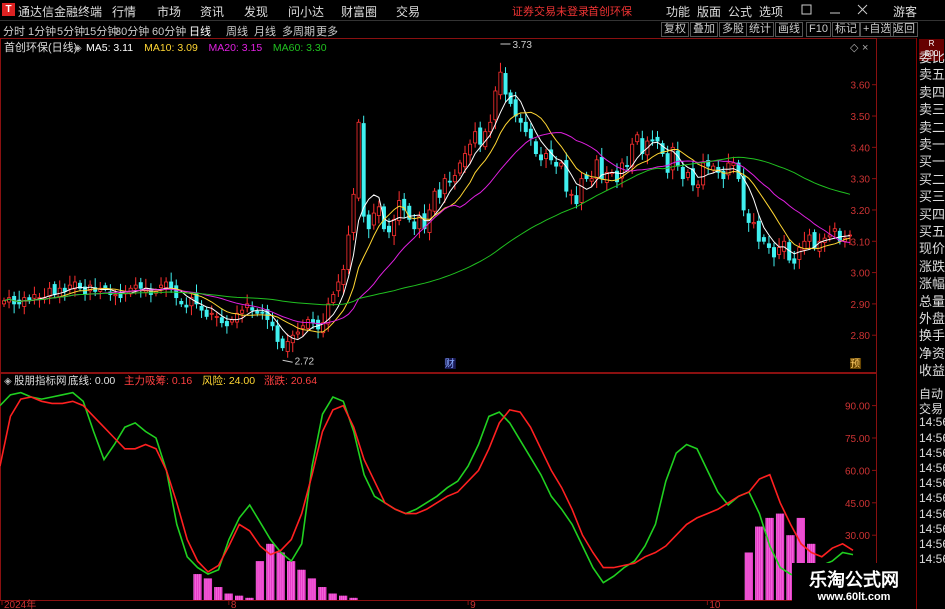 This screenshot has height=609, width=945. What do you see at coordinates (522, 45) in the screenshot?
I see `extreme-label: 3.73` at bounding box center [522, 45].